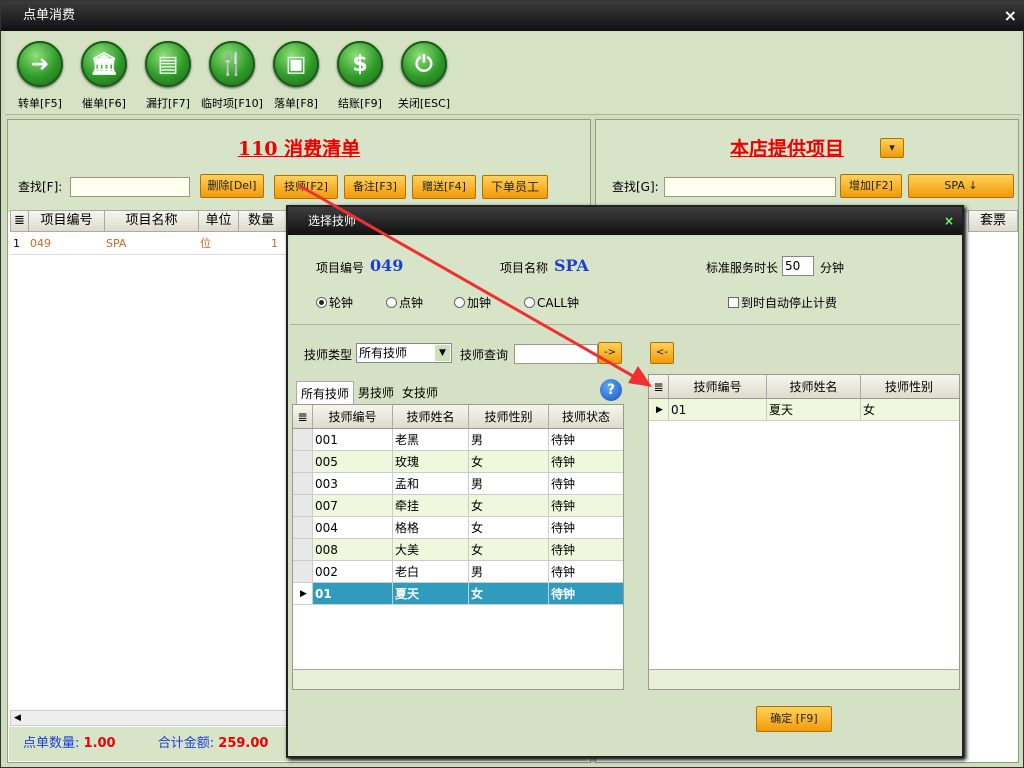  What do you see at coordinates (475, 285) in the screenshot?
I see `annotation-arrow` at bounding box center [475, 285].